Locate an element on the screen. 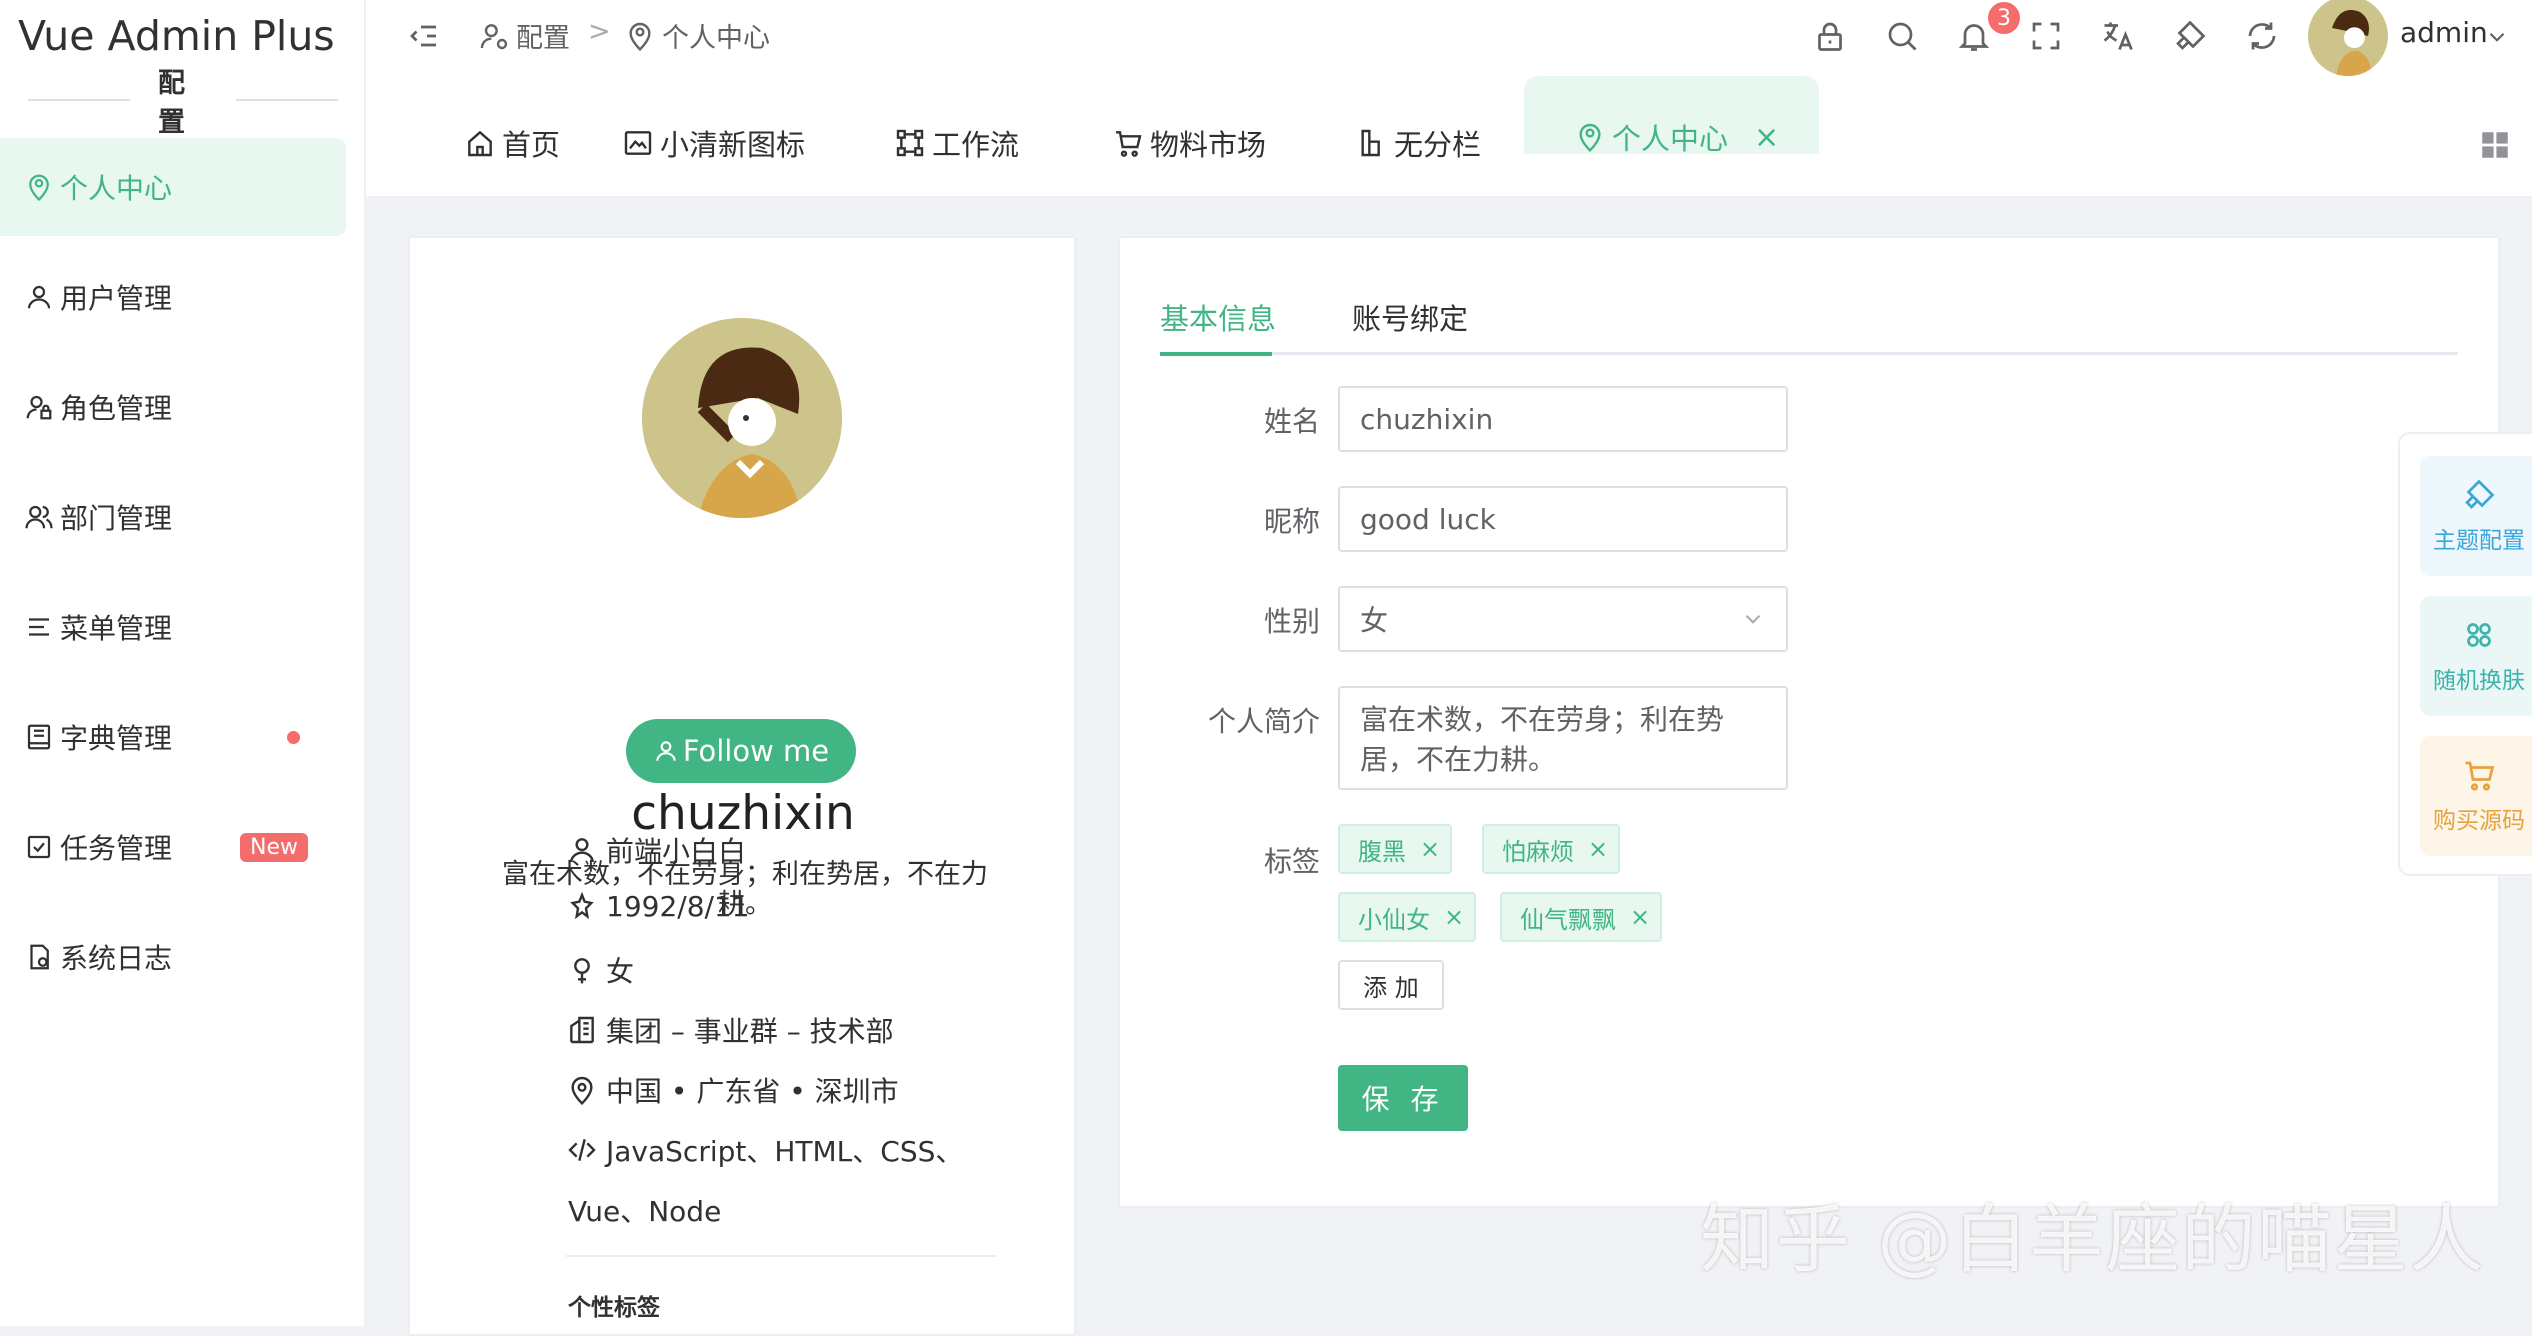  collapse-menu-icon is located at coordinates (424, 36).